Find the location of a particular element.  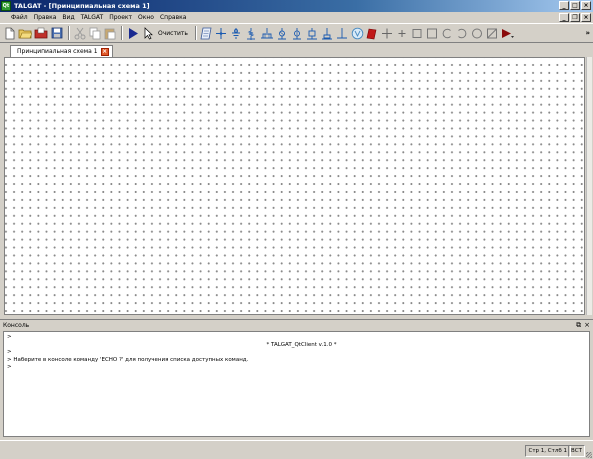

ground-icon is located at coordinates (236, 33).